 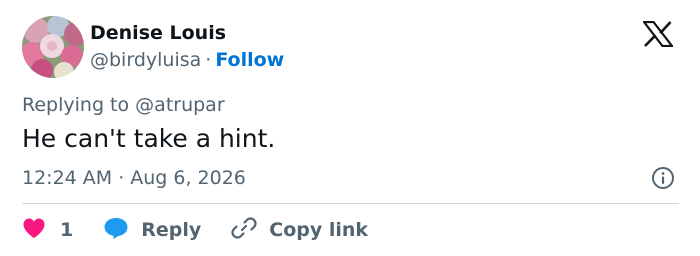 What do you see at coordinates (67, 230) in the screenshot?
I see `like-count: 1` at bounding box center [67, 230].